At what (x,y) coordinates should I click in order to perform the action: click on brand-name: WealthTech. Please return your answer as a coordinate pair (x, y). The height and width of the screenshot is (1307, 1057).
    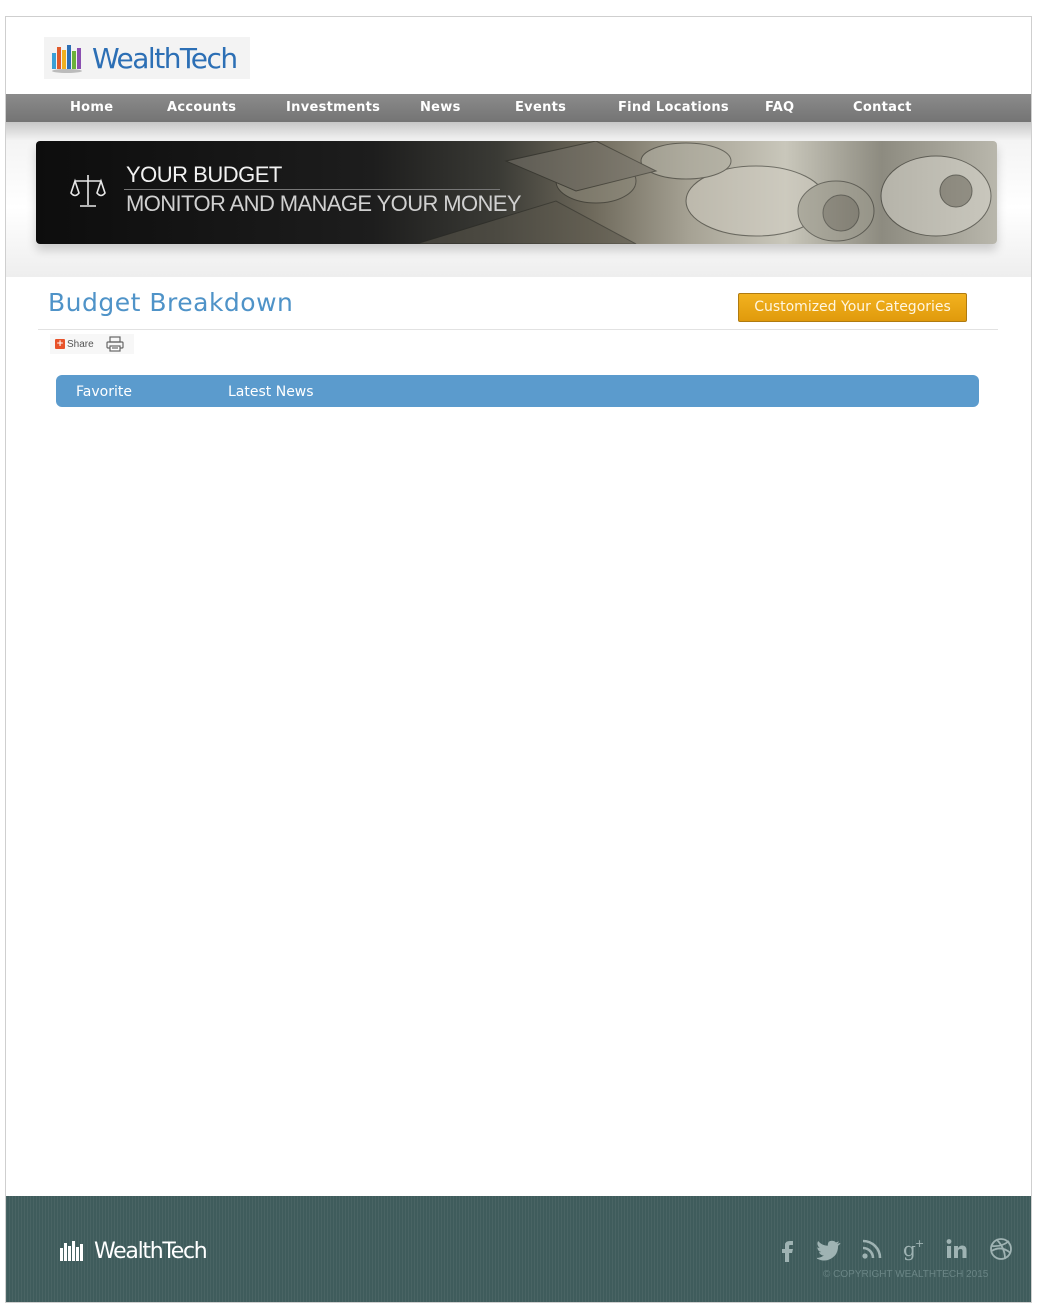
    Looking at the image, I should click on (165, 58).